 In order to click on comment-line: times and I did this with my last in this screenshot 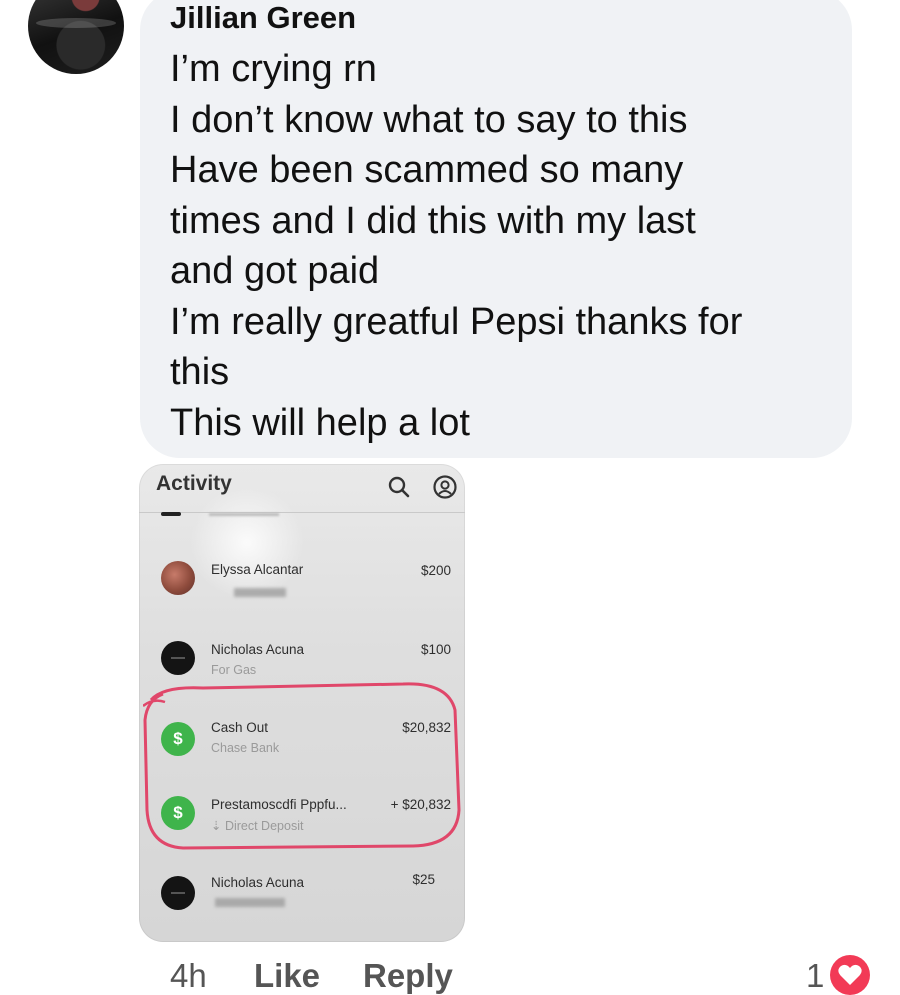, I will do `click(433, 220)`.